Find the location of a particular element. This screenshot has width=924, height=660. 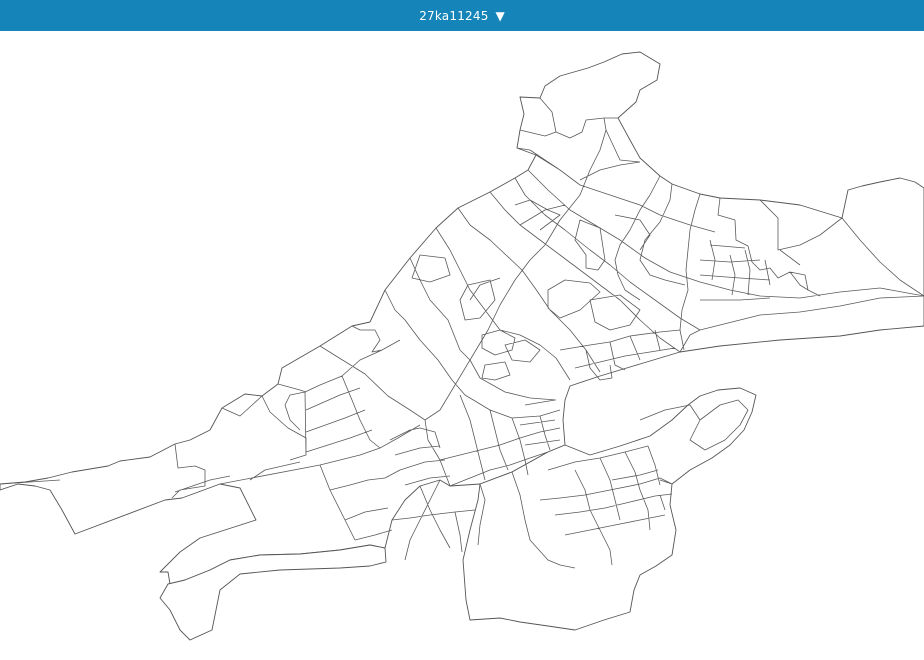

area-code-label: 27ka11245 is located at coordinates (454, 15).